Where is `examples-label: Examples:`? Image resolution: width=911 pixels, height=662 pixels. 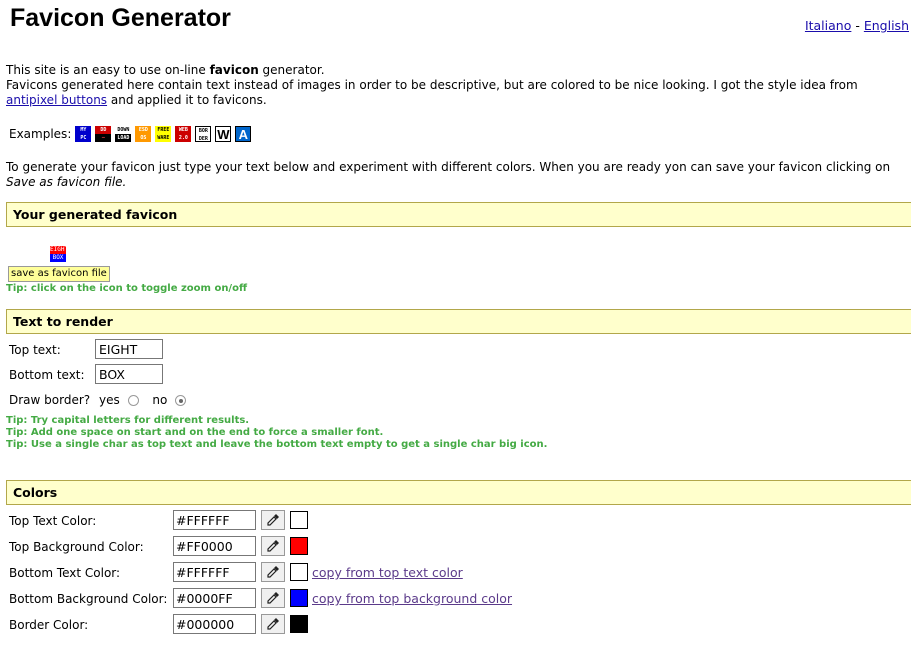
examples-label: Examples: is located at coordinates (40, 134).